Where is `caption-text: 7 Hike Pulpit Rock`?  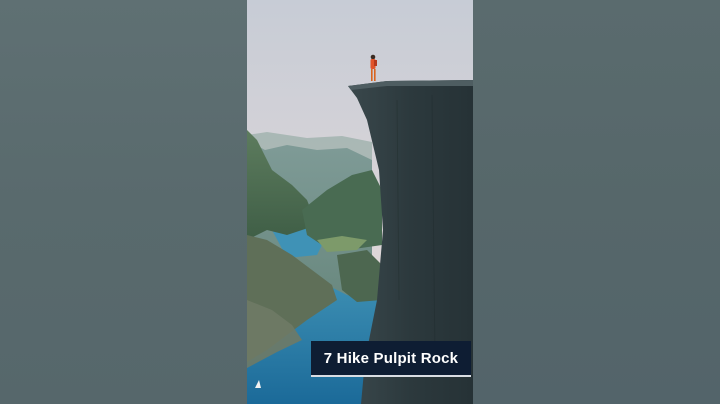
caption-text: 7 Hike Pulpit Rock is located at coordinates (391, 358).